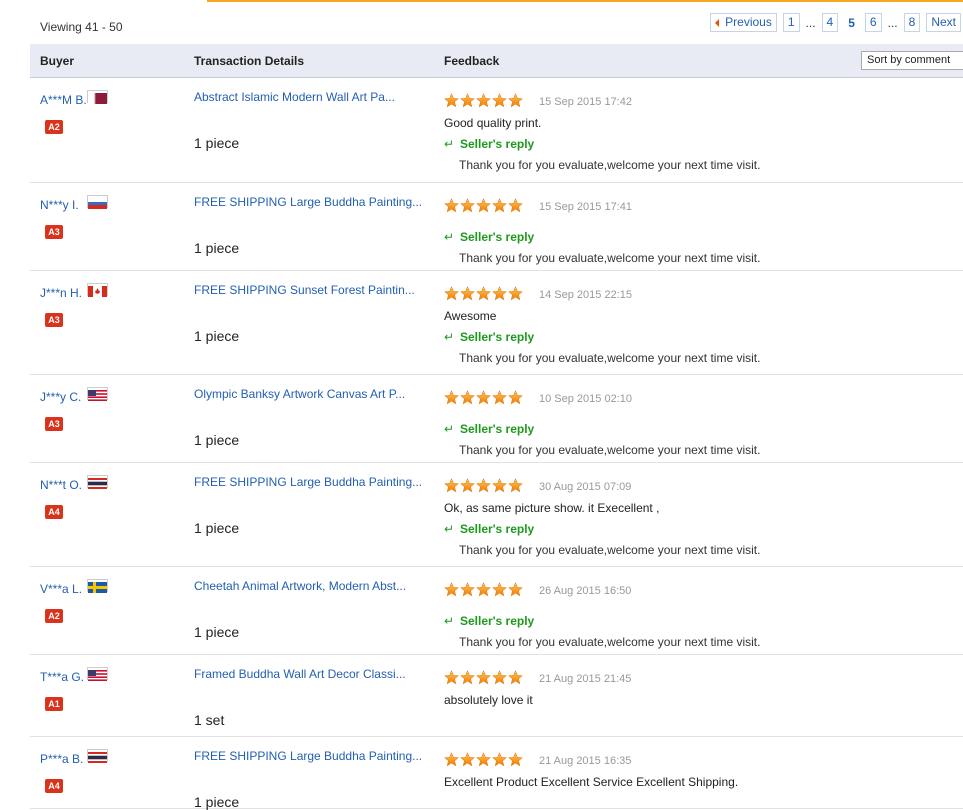 This screenshot has width=963, height=810. Describe the element at coordinates (59, 205) in the screenshot. I see `buyer-name: N***y I.` at that location.